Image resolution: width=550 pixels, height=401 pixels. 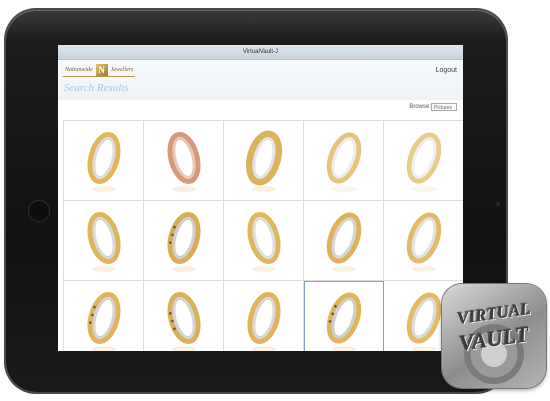 What do you see at coordinates (444, 107) in the screenshot?
I see `browse-dropdown: Pictures` at bounding box center [444, 107].